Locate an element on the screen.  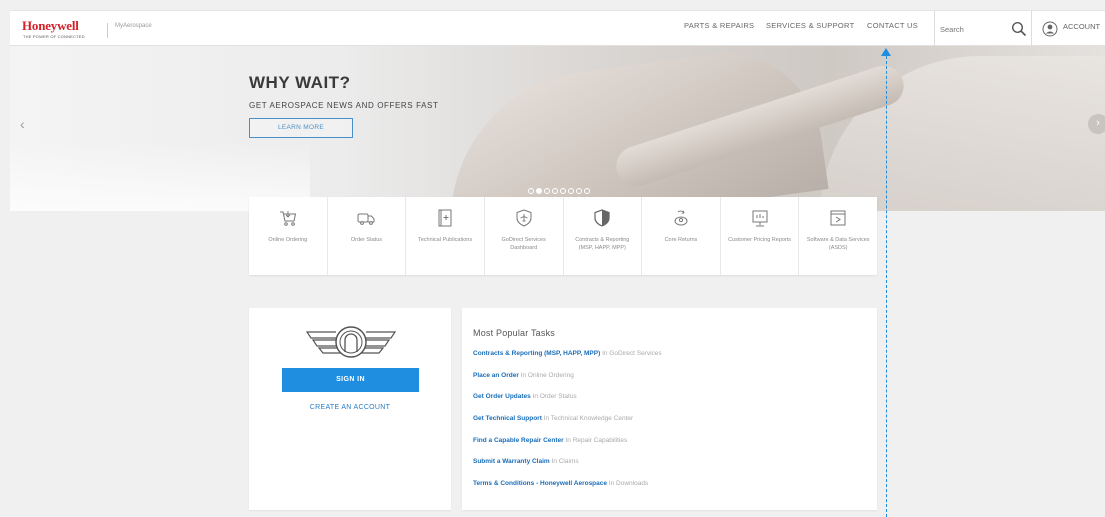
account-icon is located at coordinates (1050, 29).